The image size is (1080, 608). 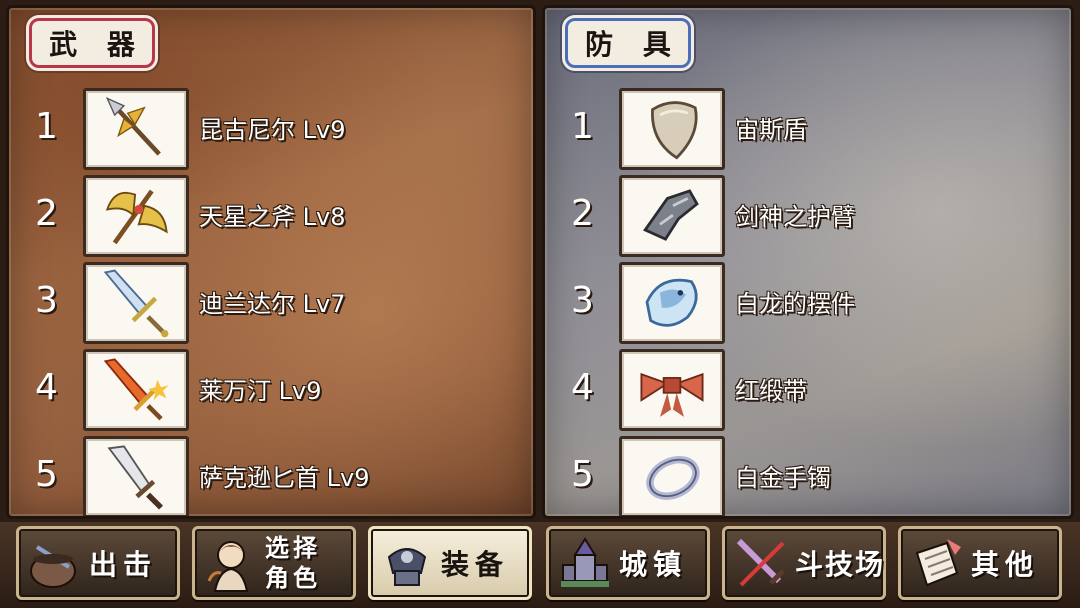 I want to click on armor-icon, so click(x=407, y=567).